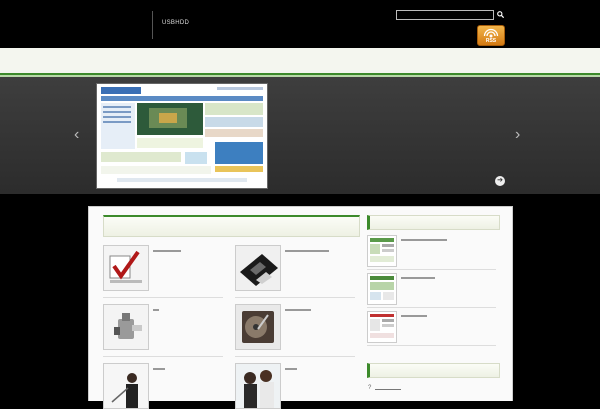 The image size is (600, 409). I want to click on hard-drive-image, so click(258, 327).